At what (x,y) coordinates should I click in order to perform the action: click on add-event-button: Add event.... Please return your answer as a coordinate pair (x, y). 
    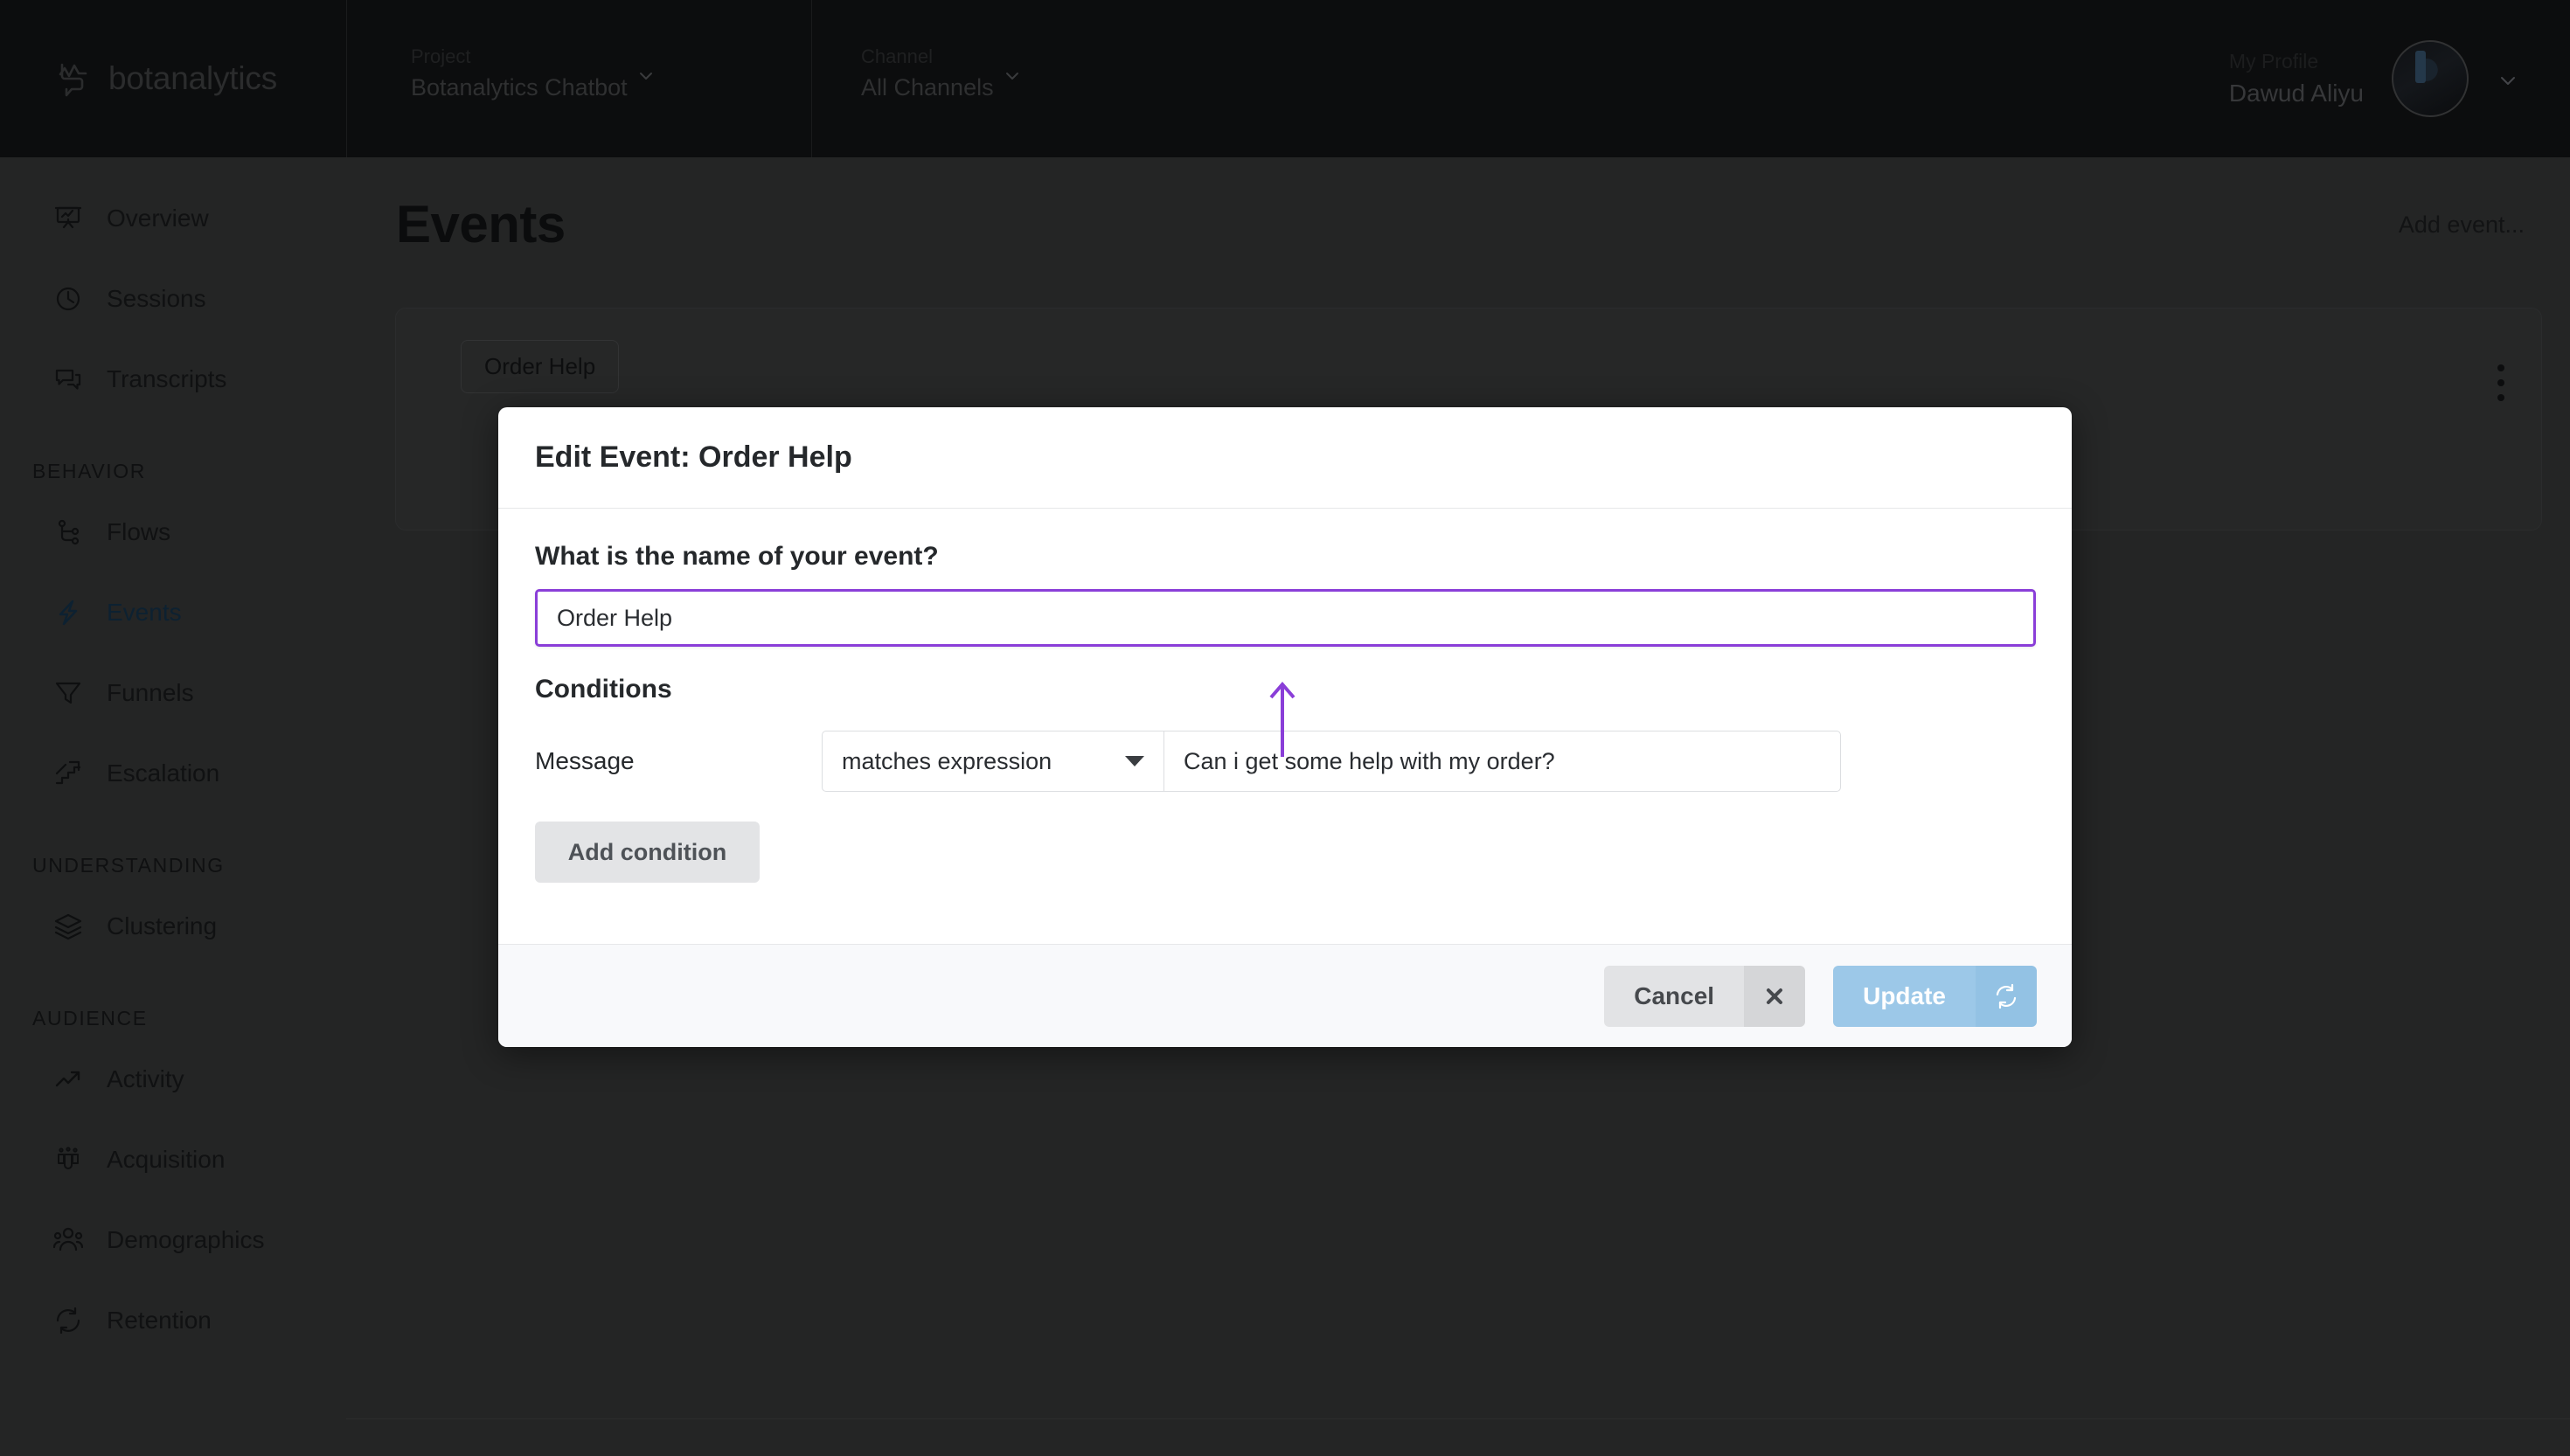
    Looking at the image, I should click on (2462, 225).